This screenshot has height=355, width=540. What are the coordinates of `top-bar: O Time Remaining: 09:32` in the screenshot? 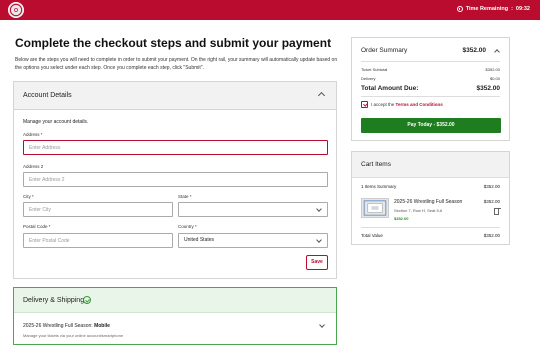 It's located at (270, 10).